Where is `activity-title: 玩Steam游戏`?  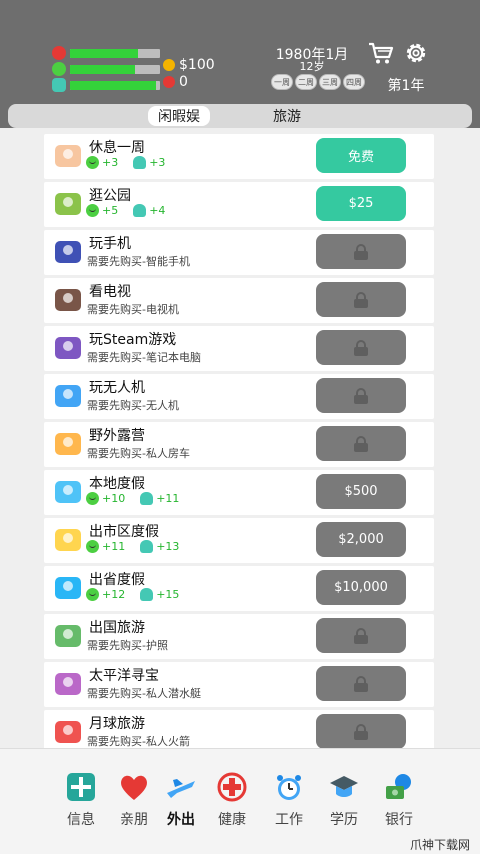 activity-title: 玩Steam游戏 is located at coordinates (133, 340).